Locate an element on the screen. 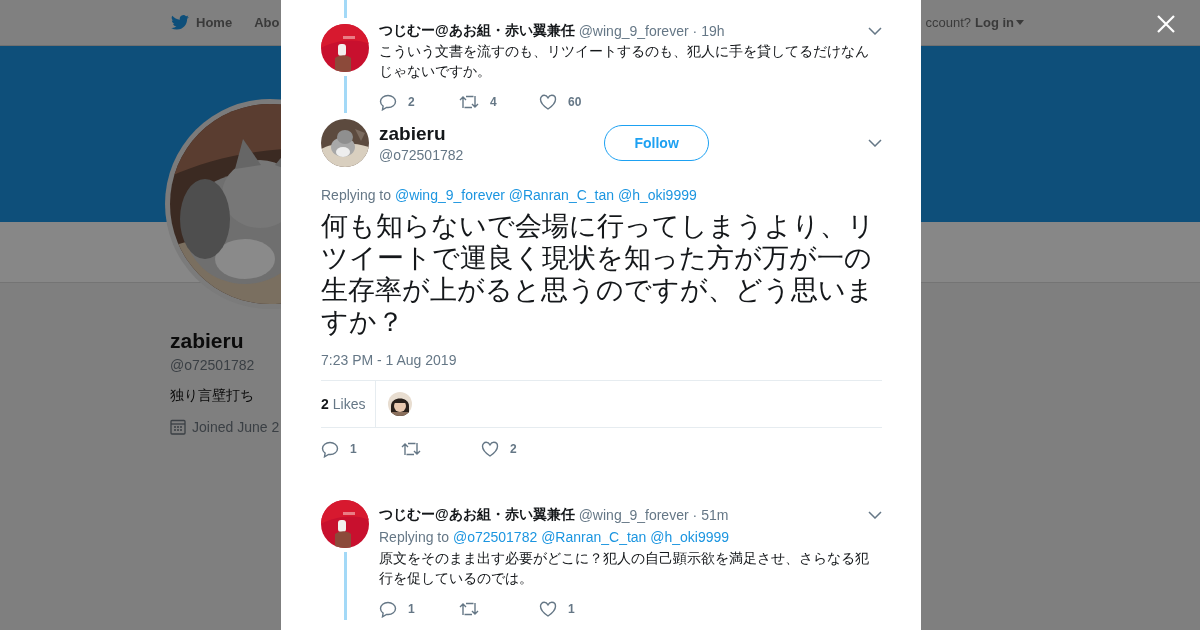  calendar-icon is located at coordinates (178, 427).